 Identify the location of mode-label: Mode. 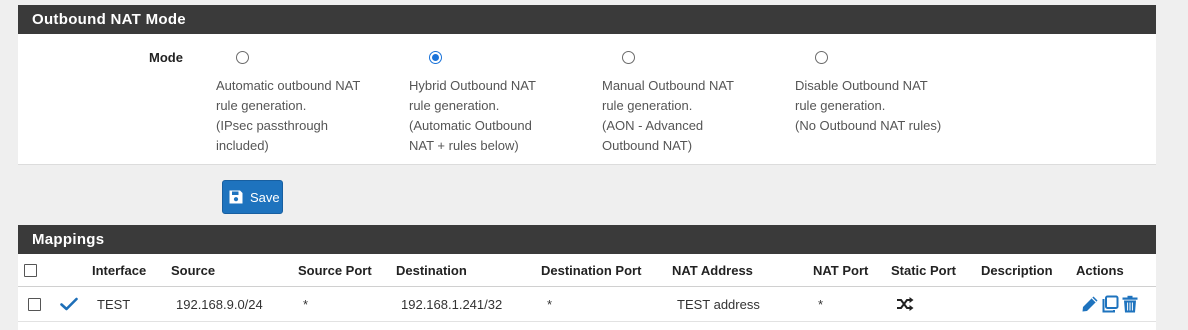
(166, 57).